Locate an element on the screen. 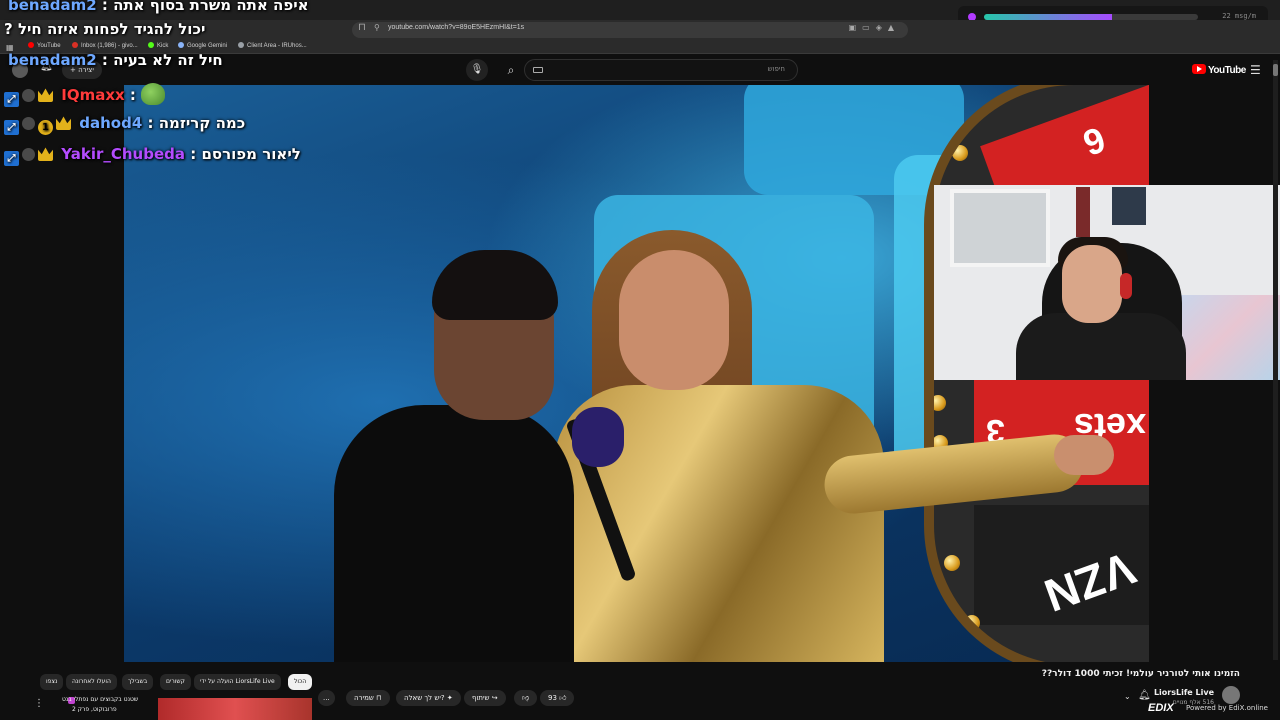  chip-uploaded-by: הועלה על ידי LiorsLife Live is located at coordinates (237, 682).